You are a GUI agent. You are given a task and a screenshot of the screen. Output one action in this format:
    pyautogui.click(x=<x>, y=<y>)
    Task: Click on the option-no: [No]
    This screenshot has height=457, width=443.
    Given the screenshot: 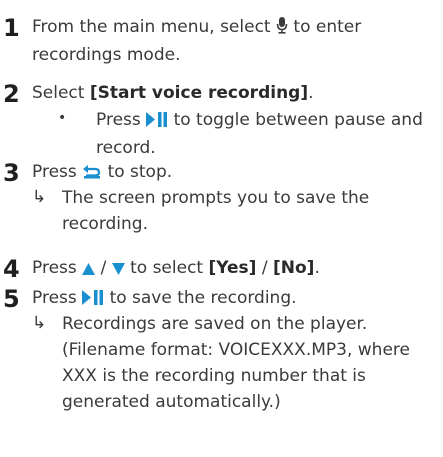 What is the action you would take?
    pyautogui.click(x=293, y=268)
    